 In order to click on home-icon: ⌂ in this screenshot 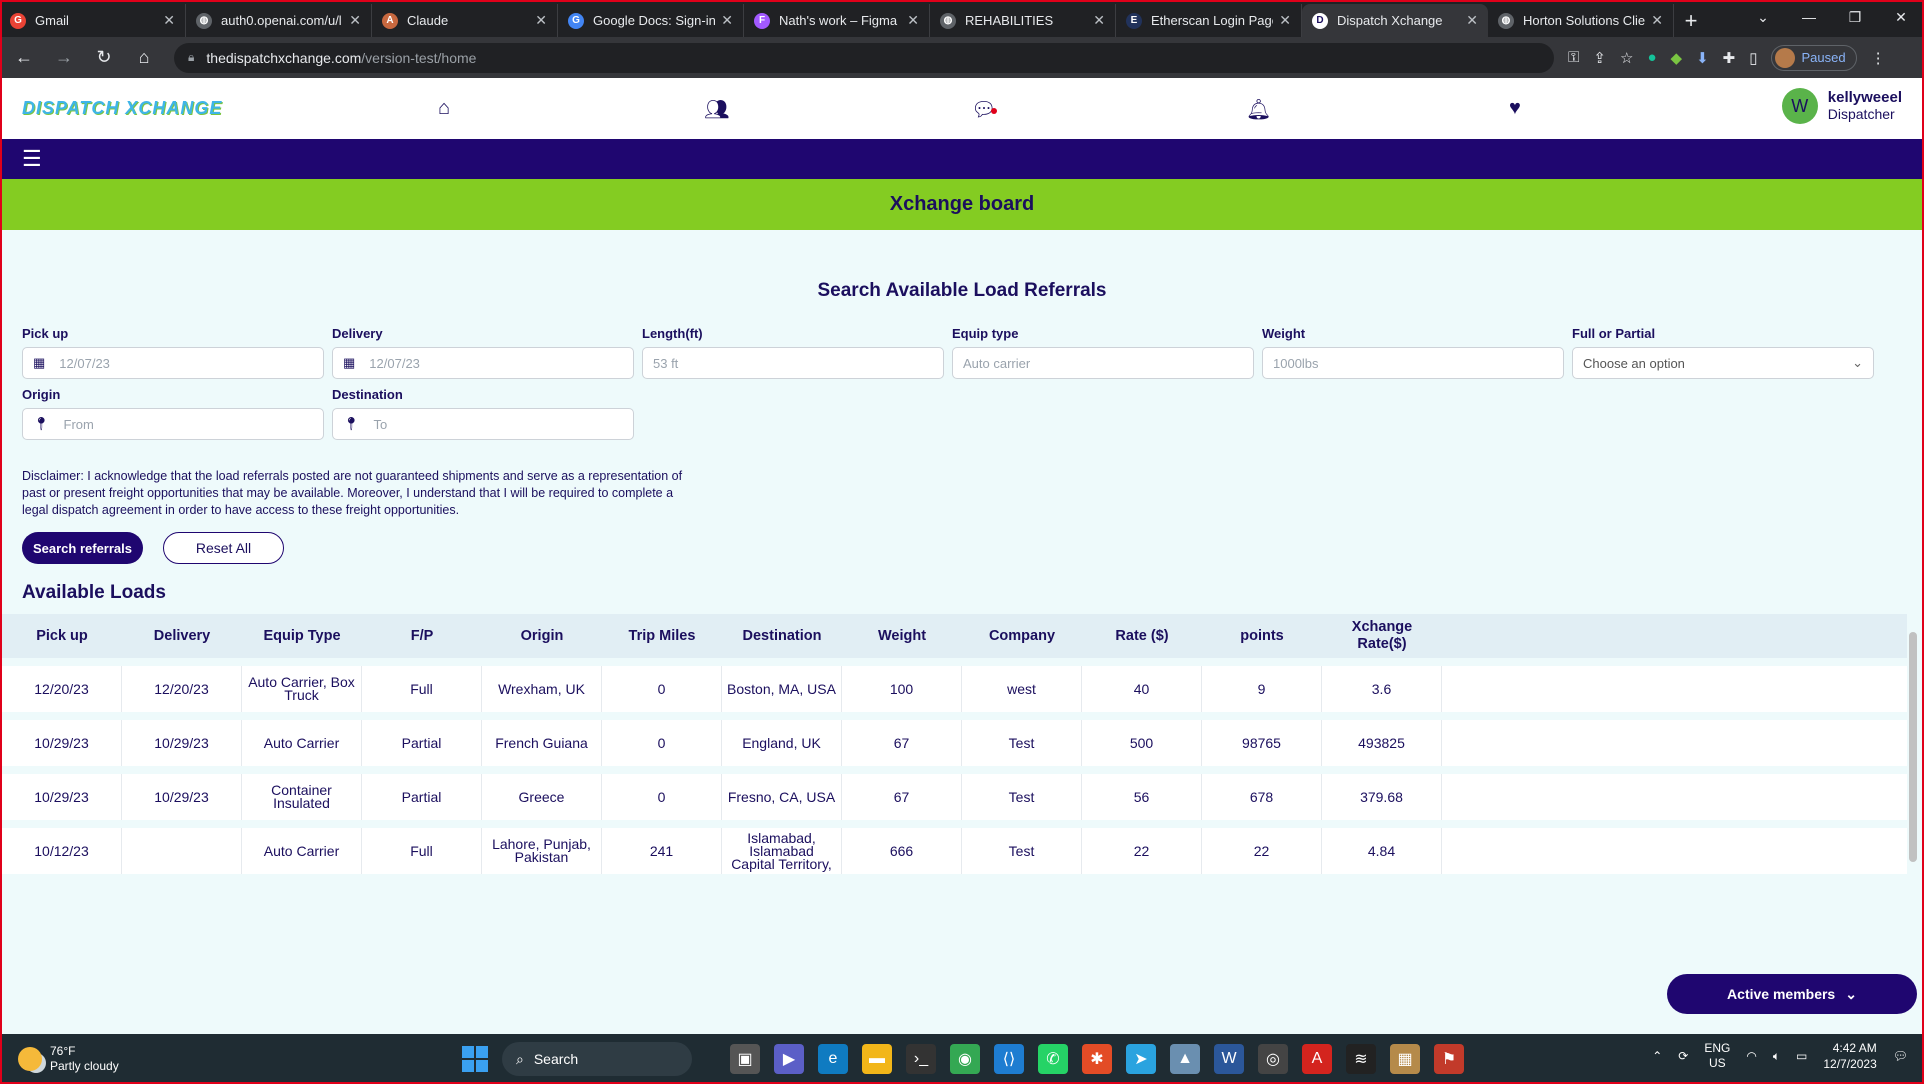, I will do `click(144, 58)`.